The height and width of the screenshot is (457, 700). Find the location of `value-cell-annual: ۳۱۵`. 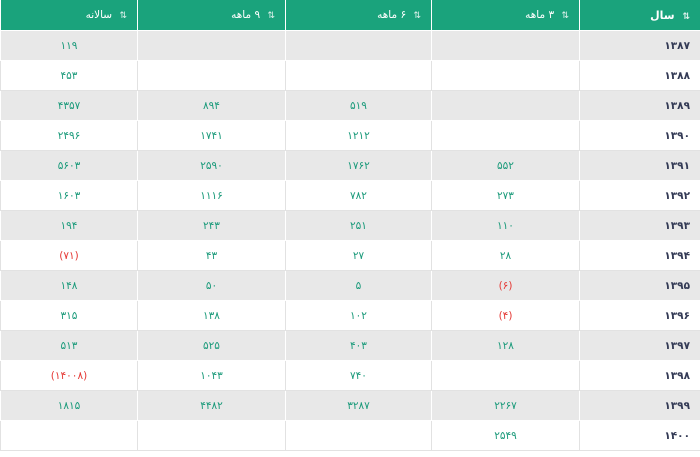

value-cell-annual: ۳۱۵ is located at coordinates (68, 316).